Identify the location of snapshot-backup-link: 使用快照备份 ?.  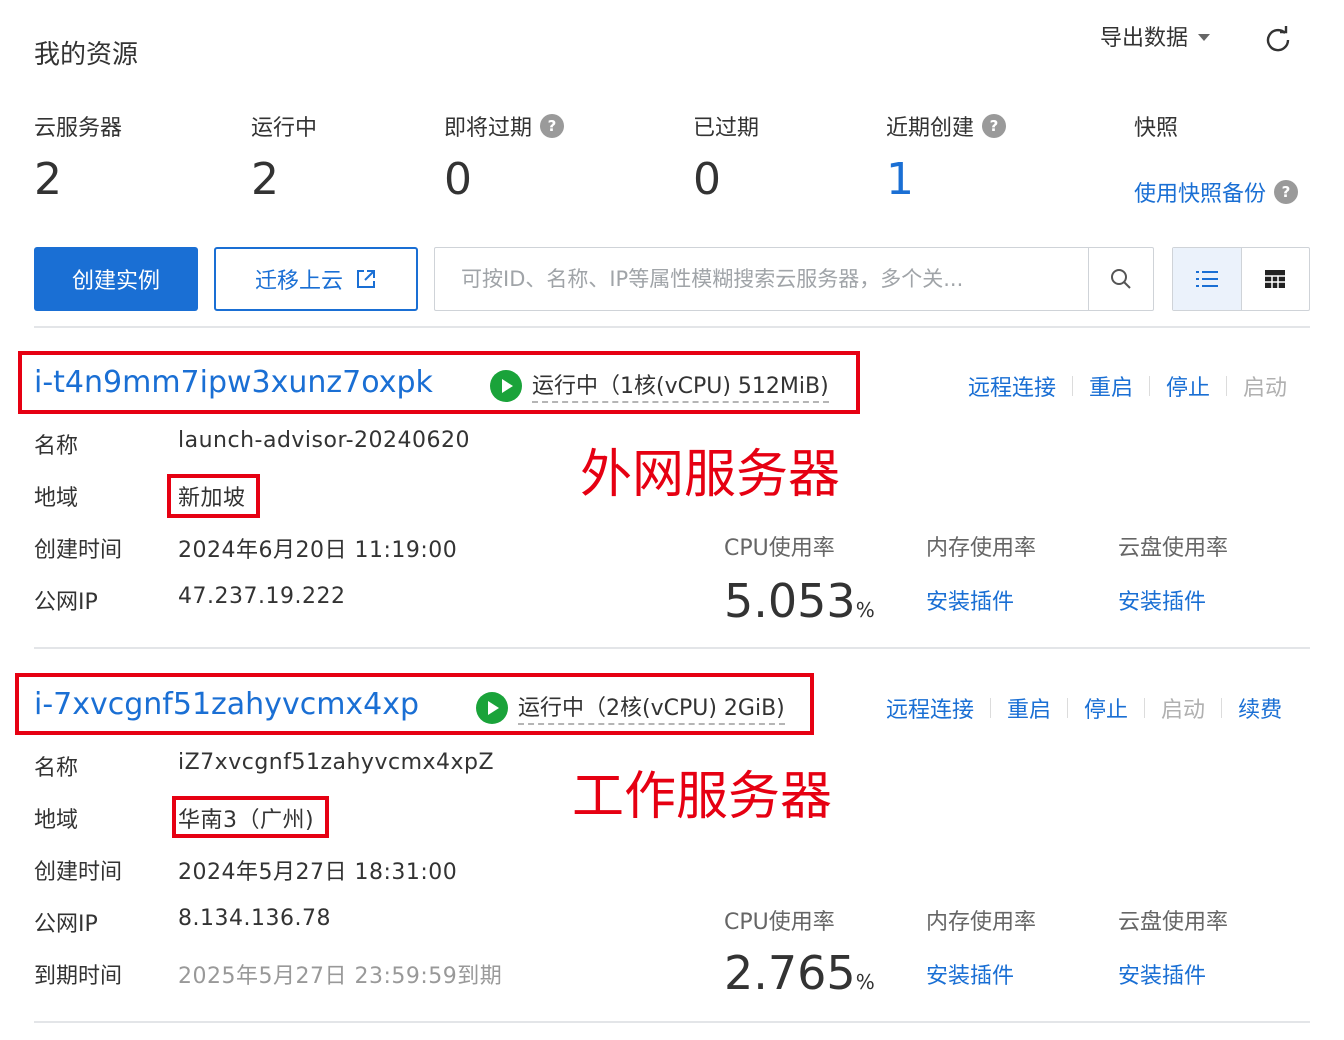
(1216, 192).